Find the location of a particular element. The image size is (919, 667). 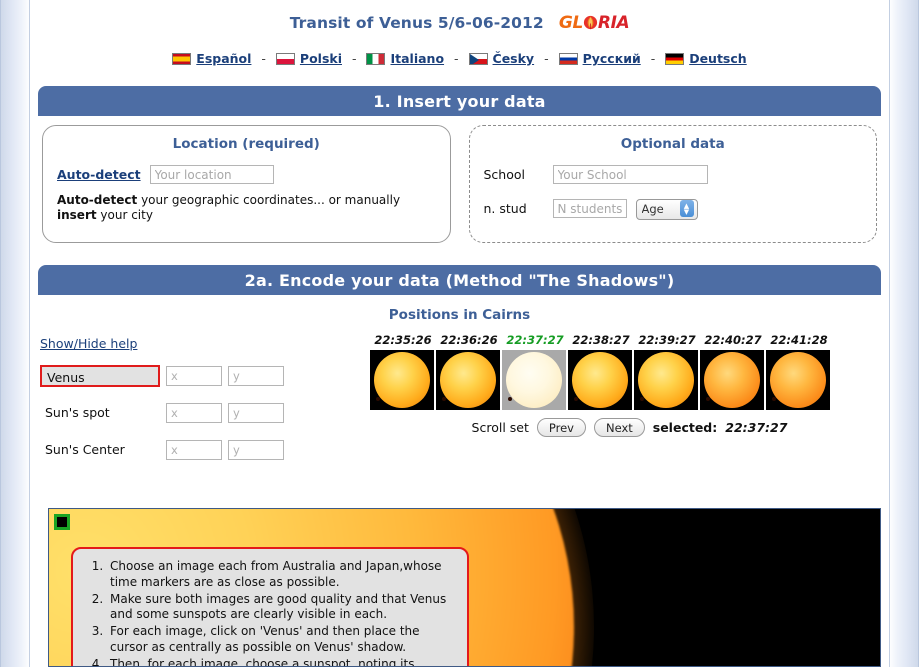

thumbnail-time-label: 22:36:26 is located at coordinates (469, 340).